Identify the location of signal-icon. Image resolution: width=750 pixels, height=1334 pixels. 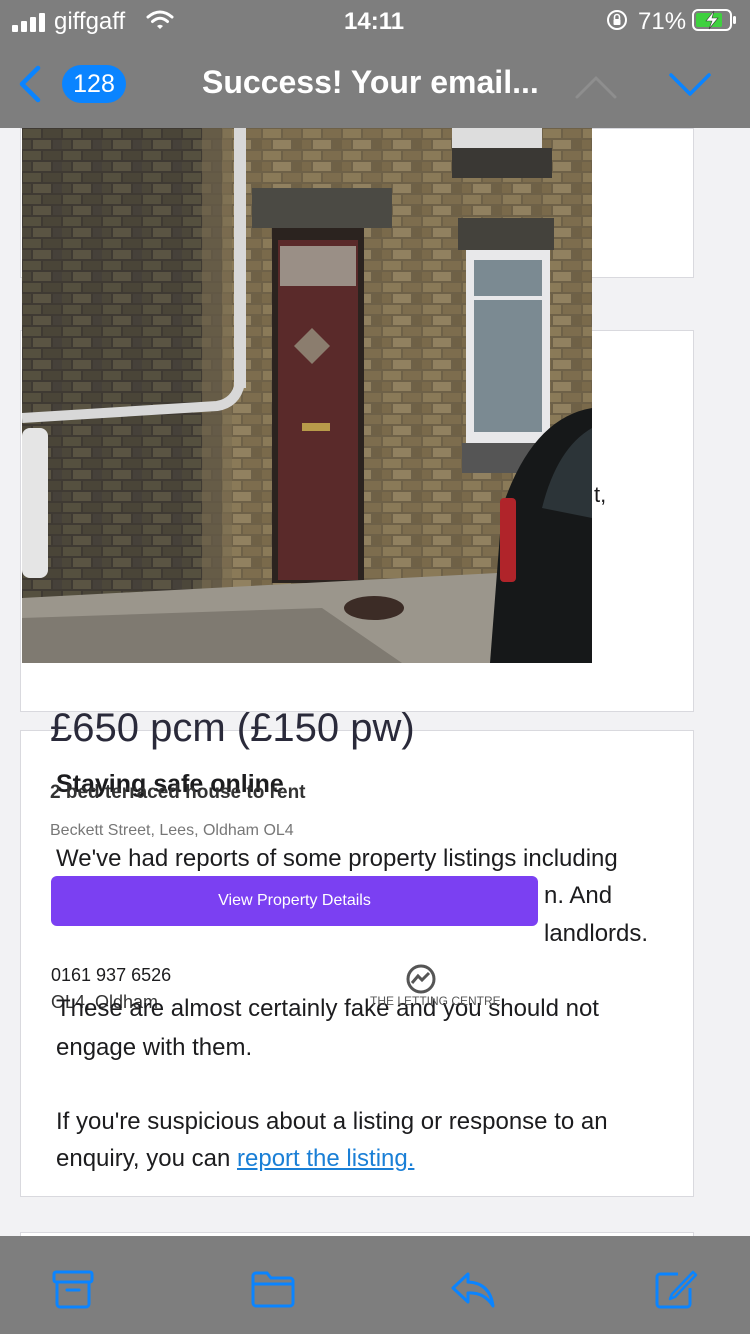
(28, 22).